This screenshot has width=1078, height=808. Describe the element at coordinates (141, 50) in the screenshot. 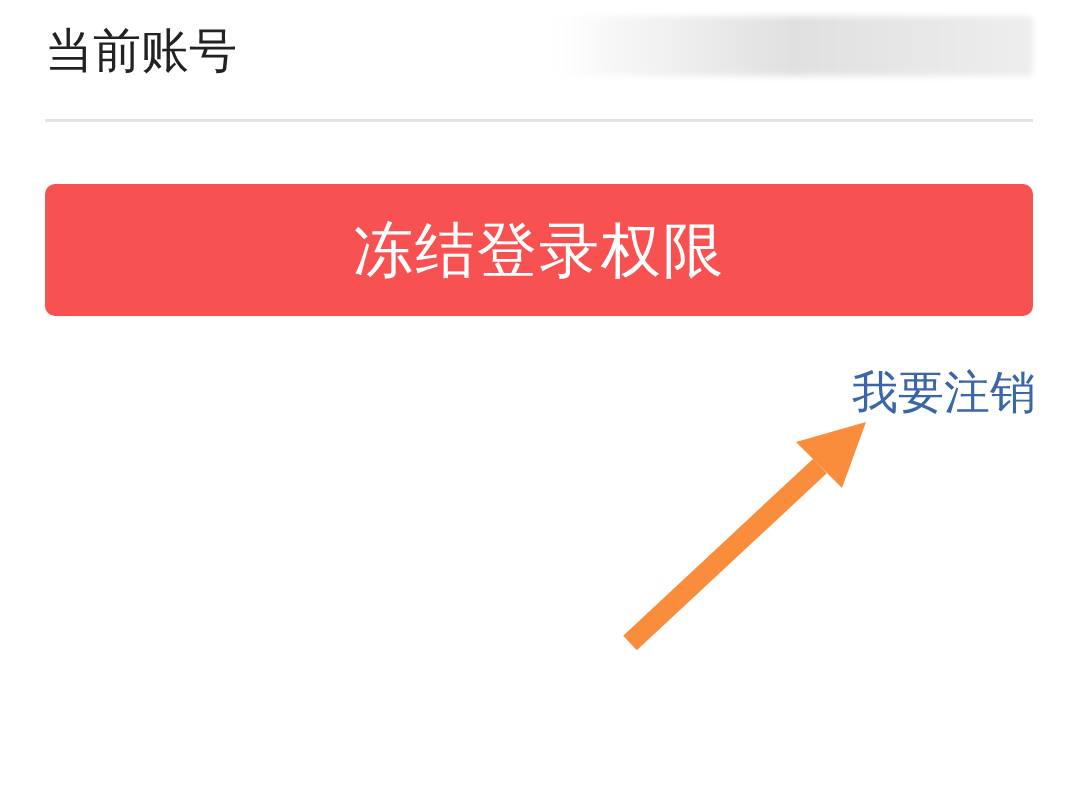

I see `account-label: 当前账号` at that location.